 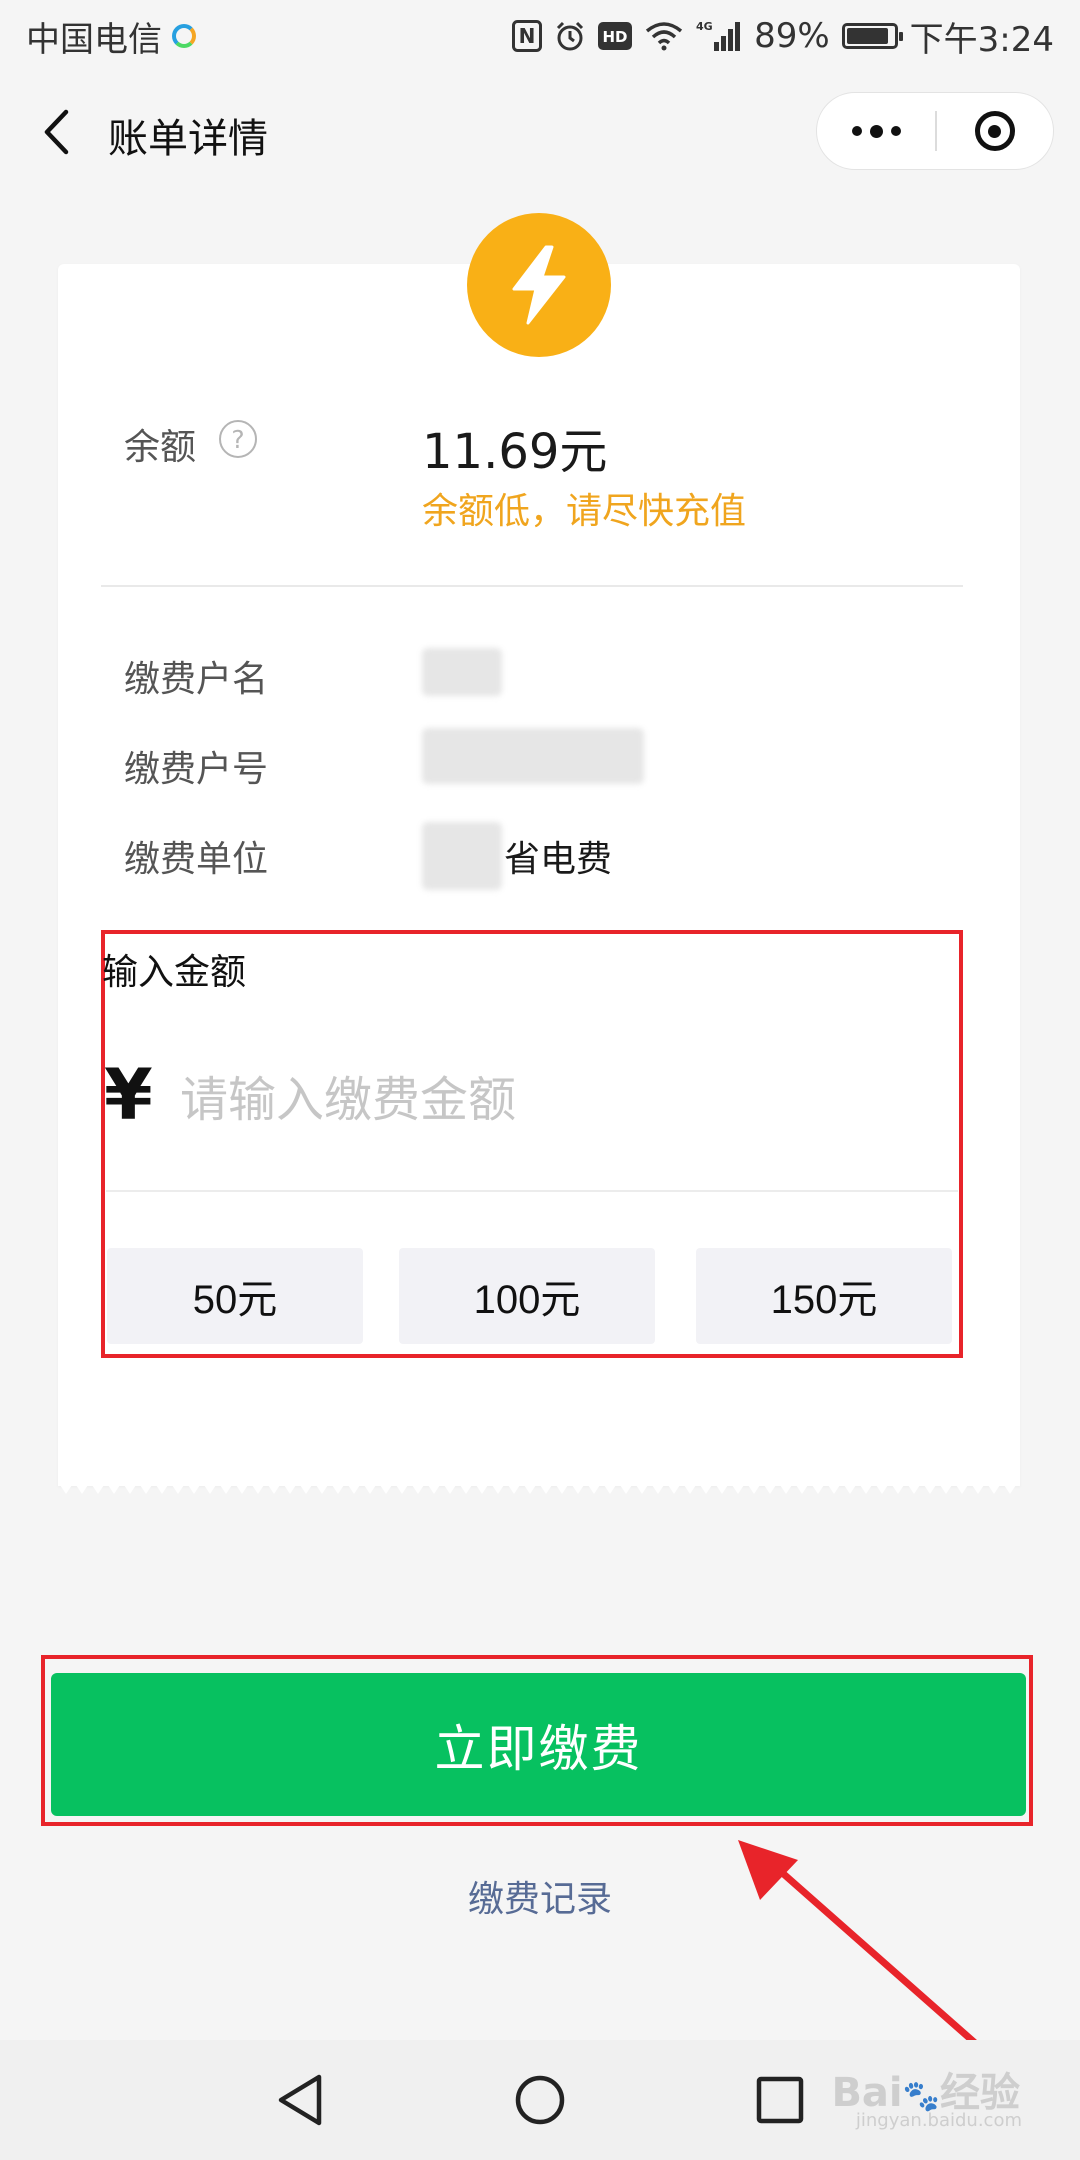 I want to click on square-recents-icon, so click(x=780, y=2100).